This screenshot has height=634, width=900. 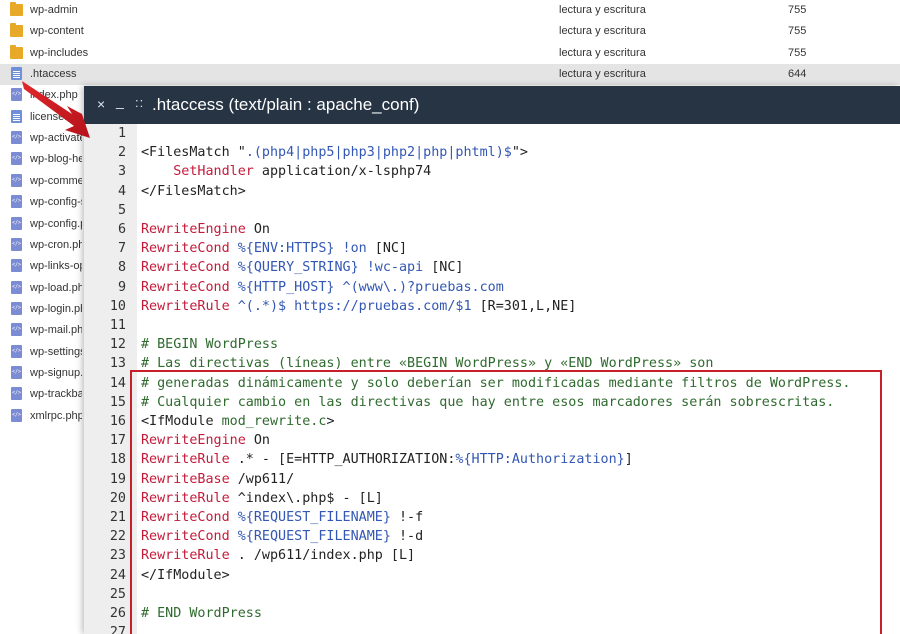 I want to click on line-number: 5, so click(x=121, y=210).